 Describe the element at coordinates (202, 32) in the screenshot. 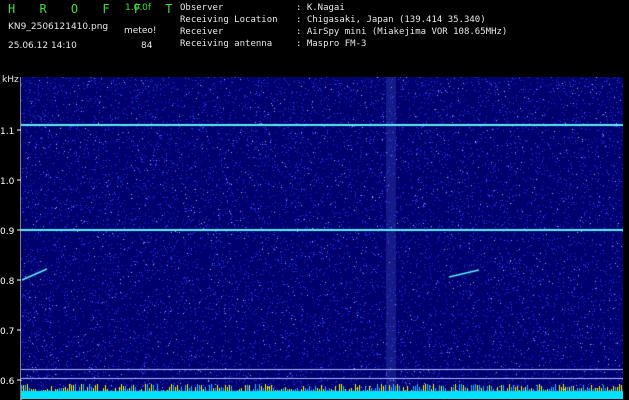

I see `receiver-label: Receiver` at that location.